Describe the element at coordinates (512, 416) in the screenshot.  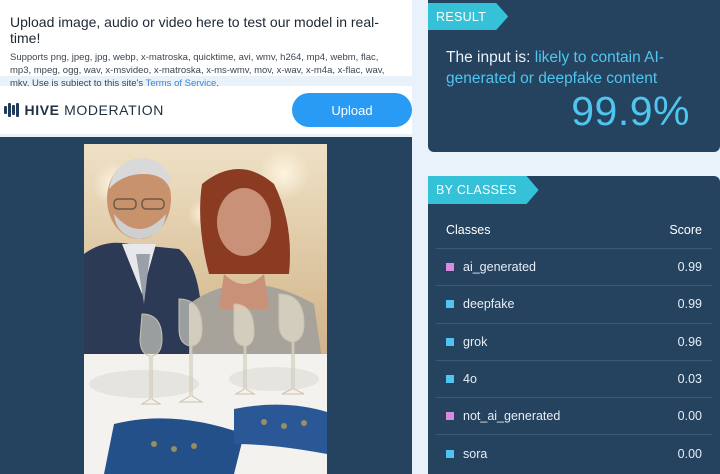
I see `class-name: not_ai_generated` at that location.